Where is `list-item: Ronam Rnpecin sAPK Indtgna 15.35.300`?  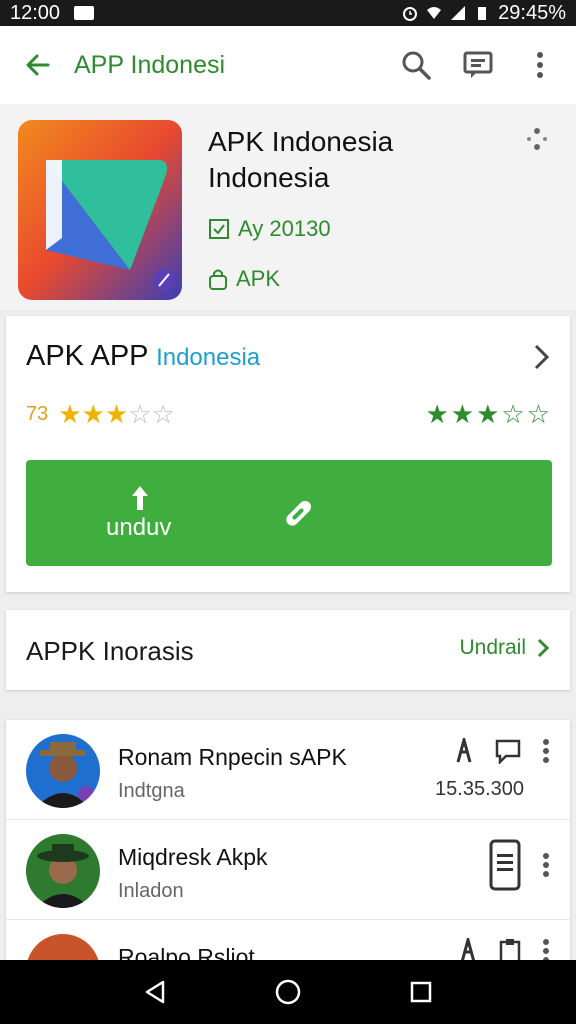 list-item: Ronam Rnpecin sAPK Indtgna 15.35.300 is located at coordinates (288, 770).